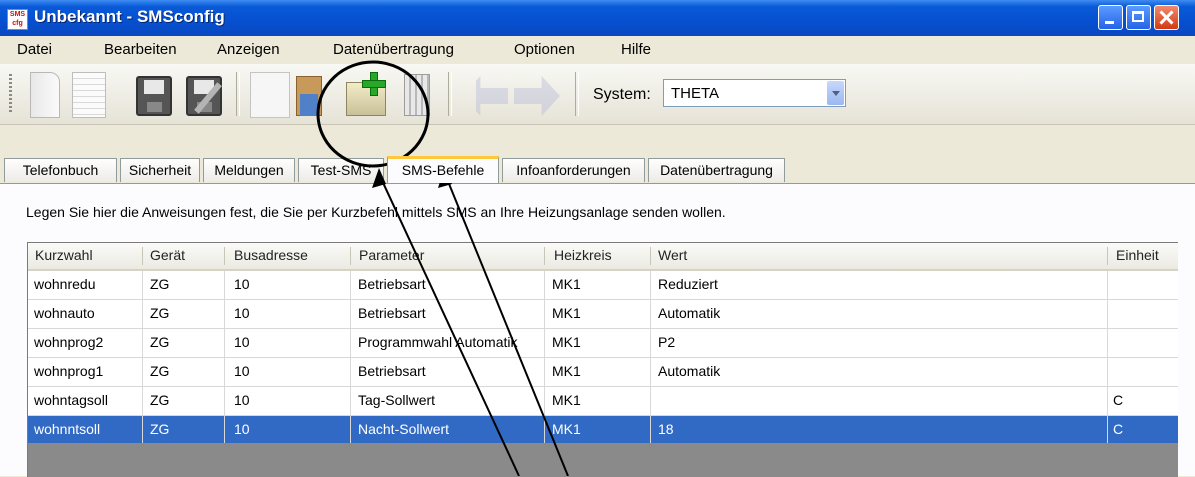 The height and width of the screenshot is (477, 1195). Describe the element at coordinates (404, 429) in the screenshot. I see `cell-parameter: Nacht-Sollwert` at that location.